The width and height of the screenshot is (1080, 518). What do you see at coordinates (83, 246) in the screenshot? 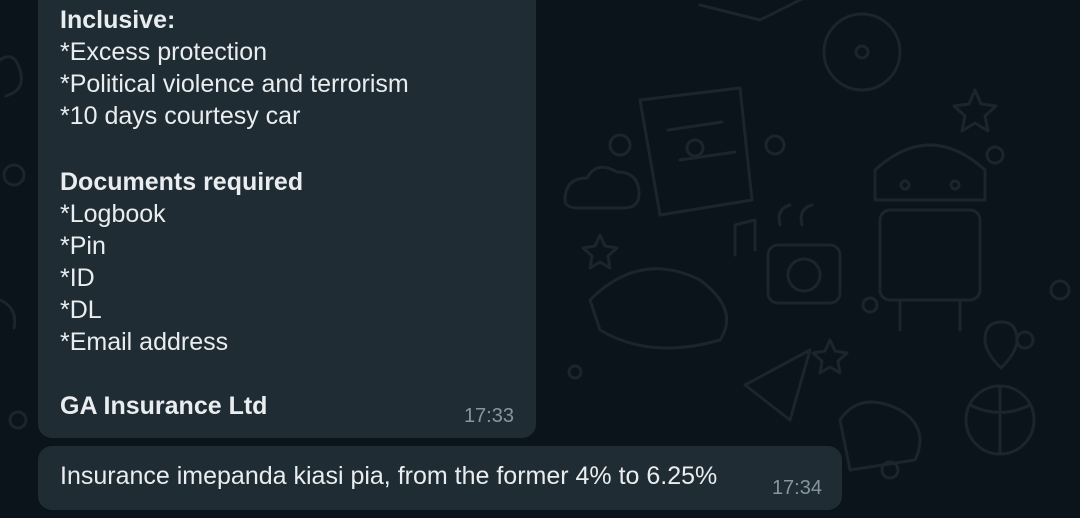
I see `message-text-line: *Pin` at bounding box center [83, 246].